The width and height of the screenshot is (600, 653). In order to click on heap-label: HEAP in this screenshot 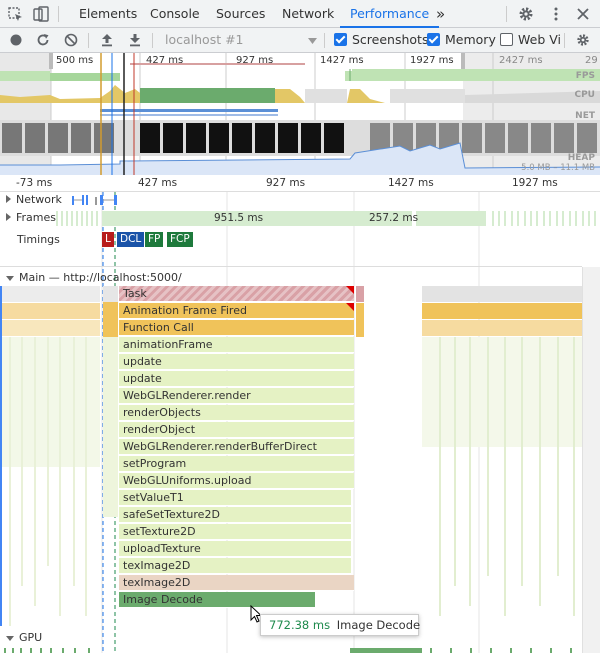, I will do `click(581, 158)`.